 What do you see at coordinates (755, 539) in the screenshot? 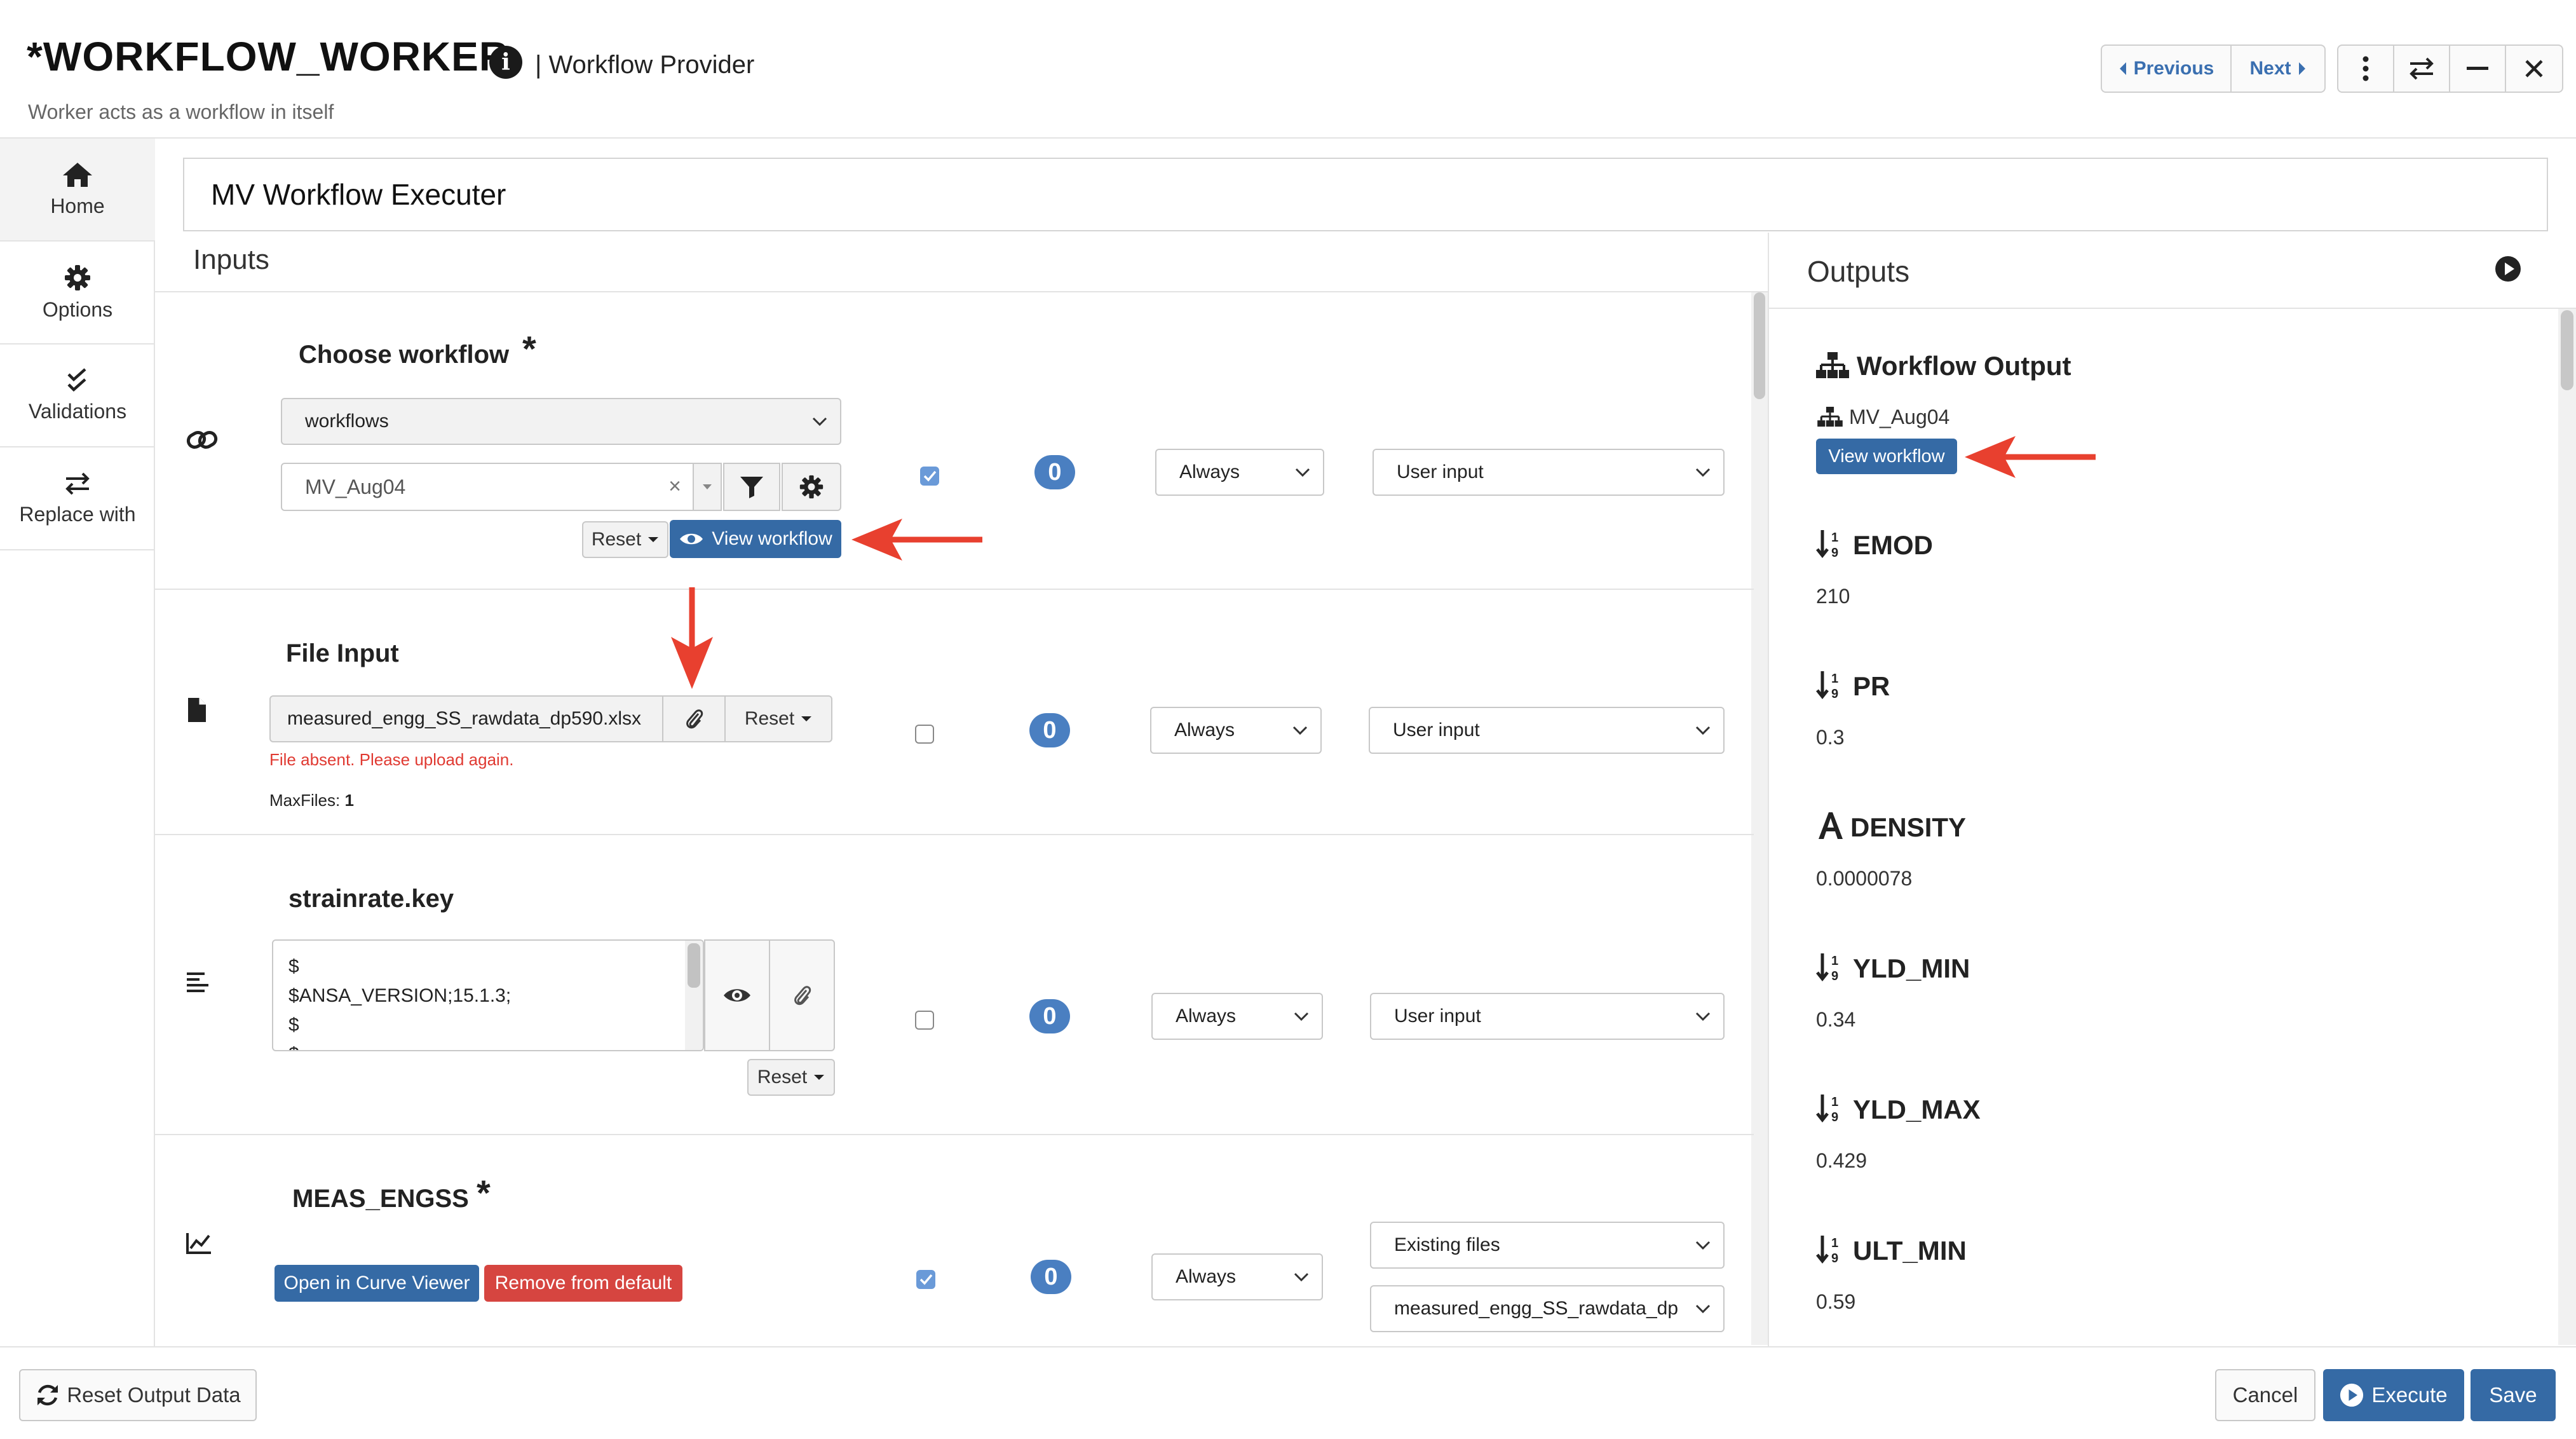
I see `view-workflow-button: View workflow` at bounding box center [755, 539].